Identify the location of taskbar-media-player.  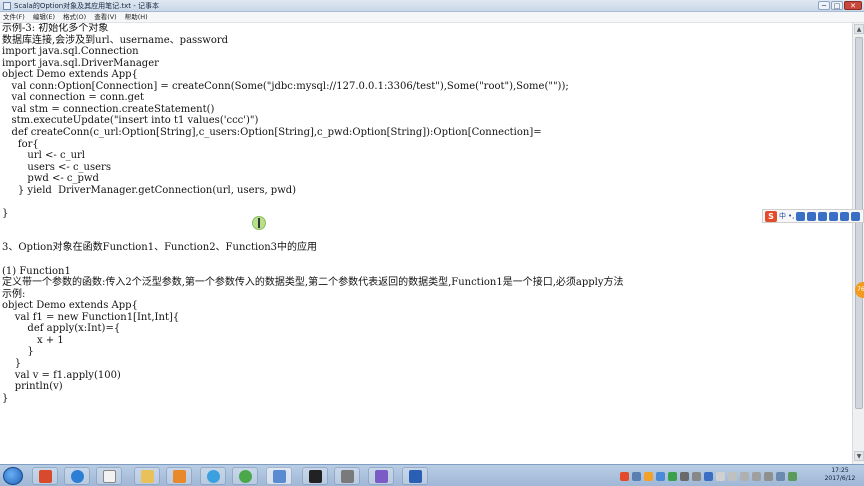
(45, 476).